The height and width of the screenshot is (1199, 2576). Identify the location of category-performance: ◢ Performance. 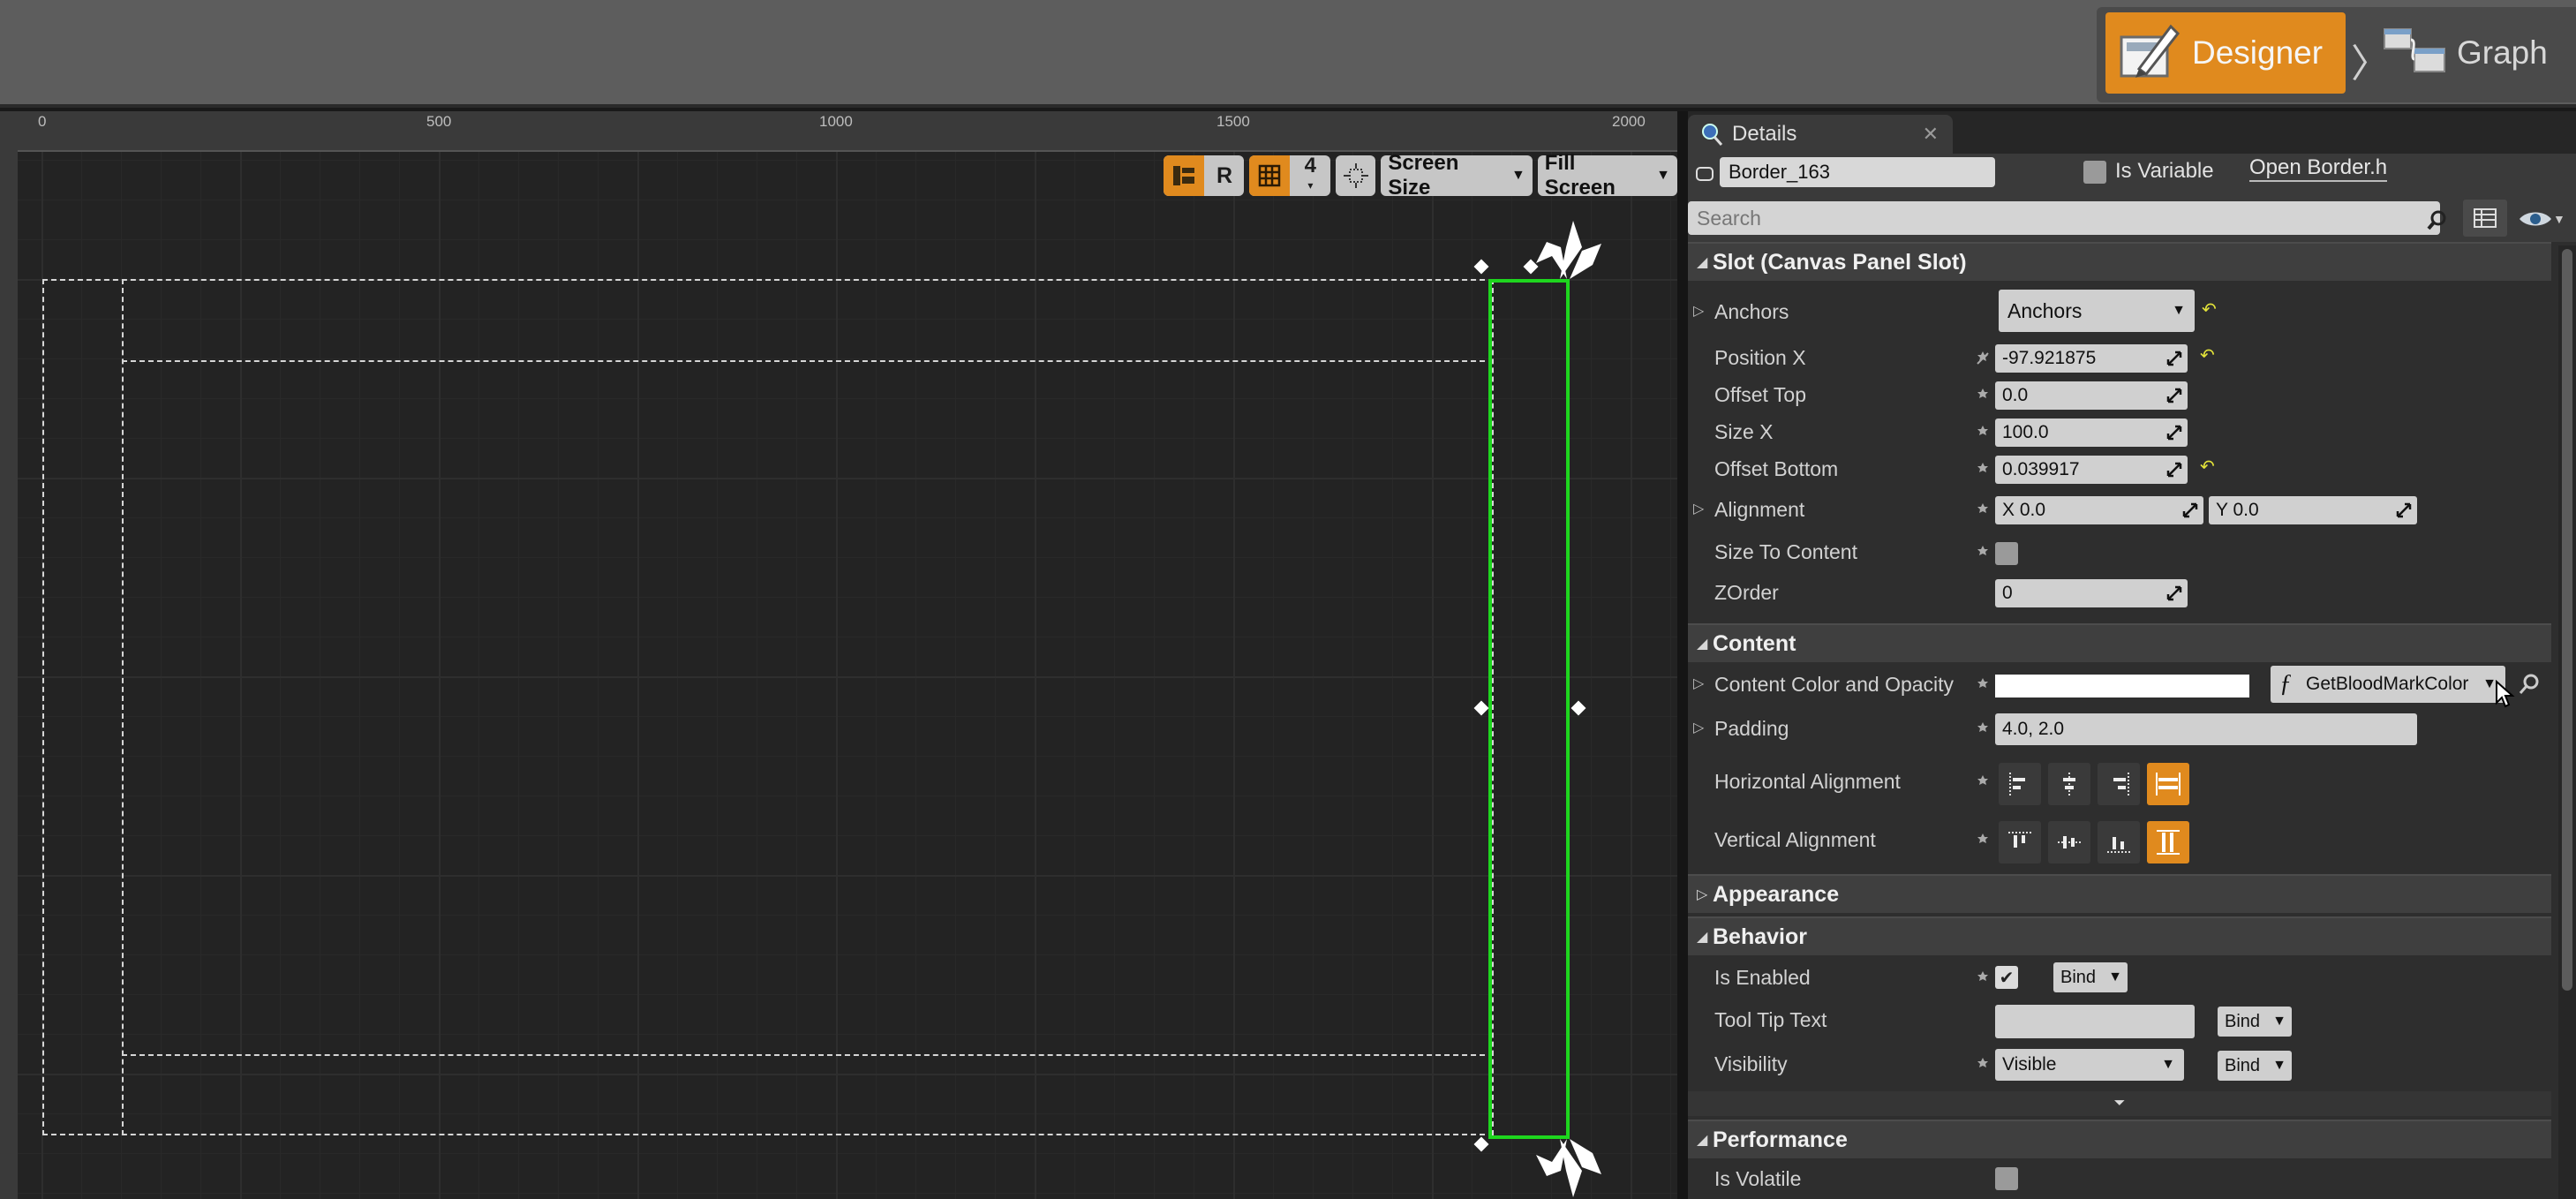
(2120, 1139).